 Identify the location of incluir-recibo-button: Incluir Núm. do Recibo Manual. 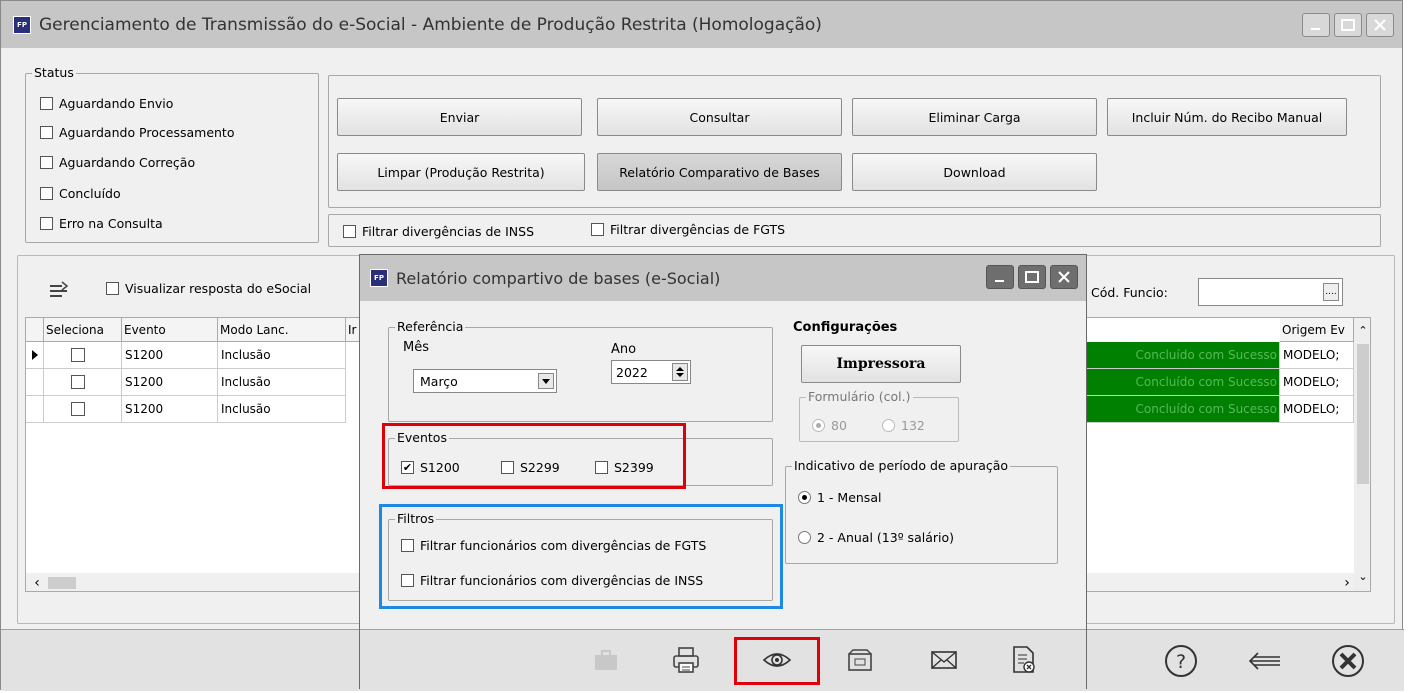
(1227, 117).